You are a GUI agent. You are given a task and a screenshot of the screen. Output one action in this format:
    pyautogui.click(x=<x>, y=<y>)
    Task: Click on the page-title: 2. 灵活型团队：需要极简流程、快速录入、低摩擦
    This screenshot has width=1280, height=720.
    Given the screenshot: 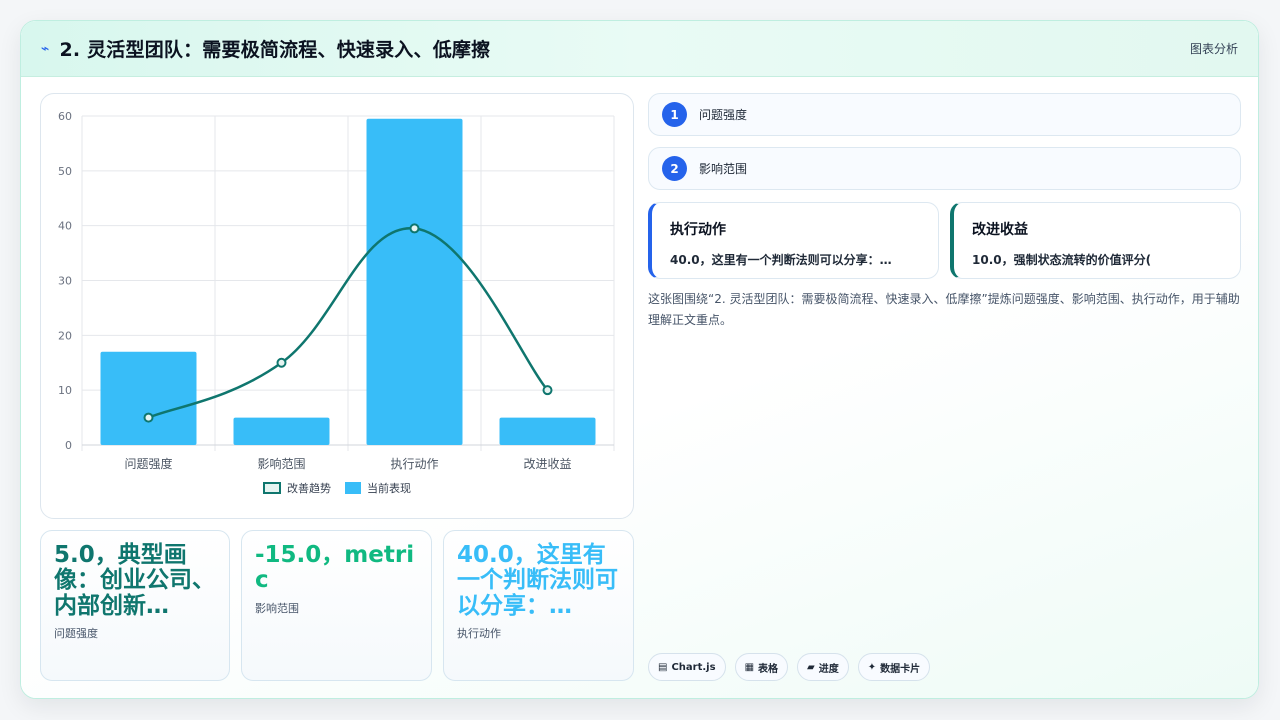 What is the action you would take?
    pyautogui.click(x=275, y=50)
    